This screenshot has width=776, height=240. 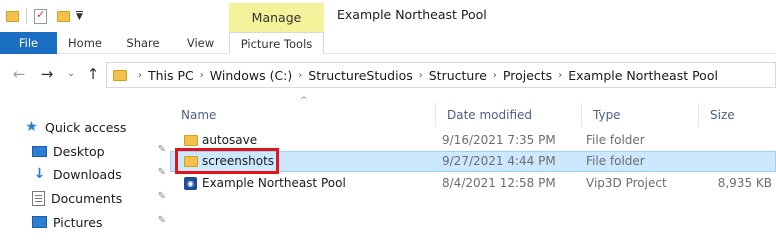 What do you see at coordinates (71, 74) in the screenshot?
I see `recent-locations-chevron-icon: ⌄` at bounding box center [71, 74].